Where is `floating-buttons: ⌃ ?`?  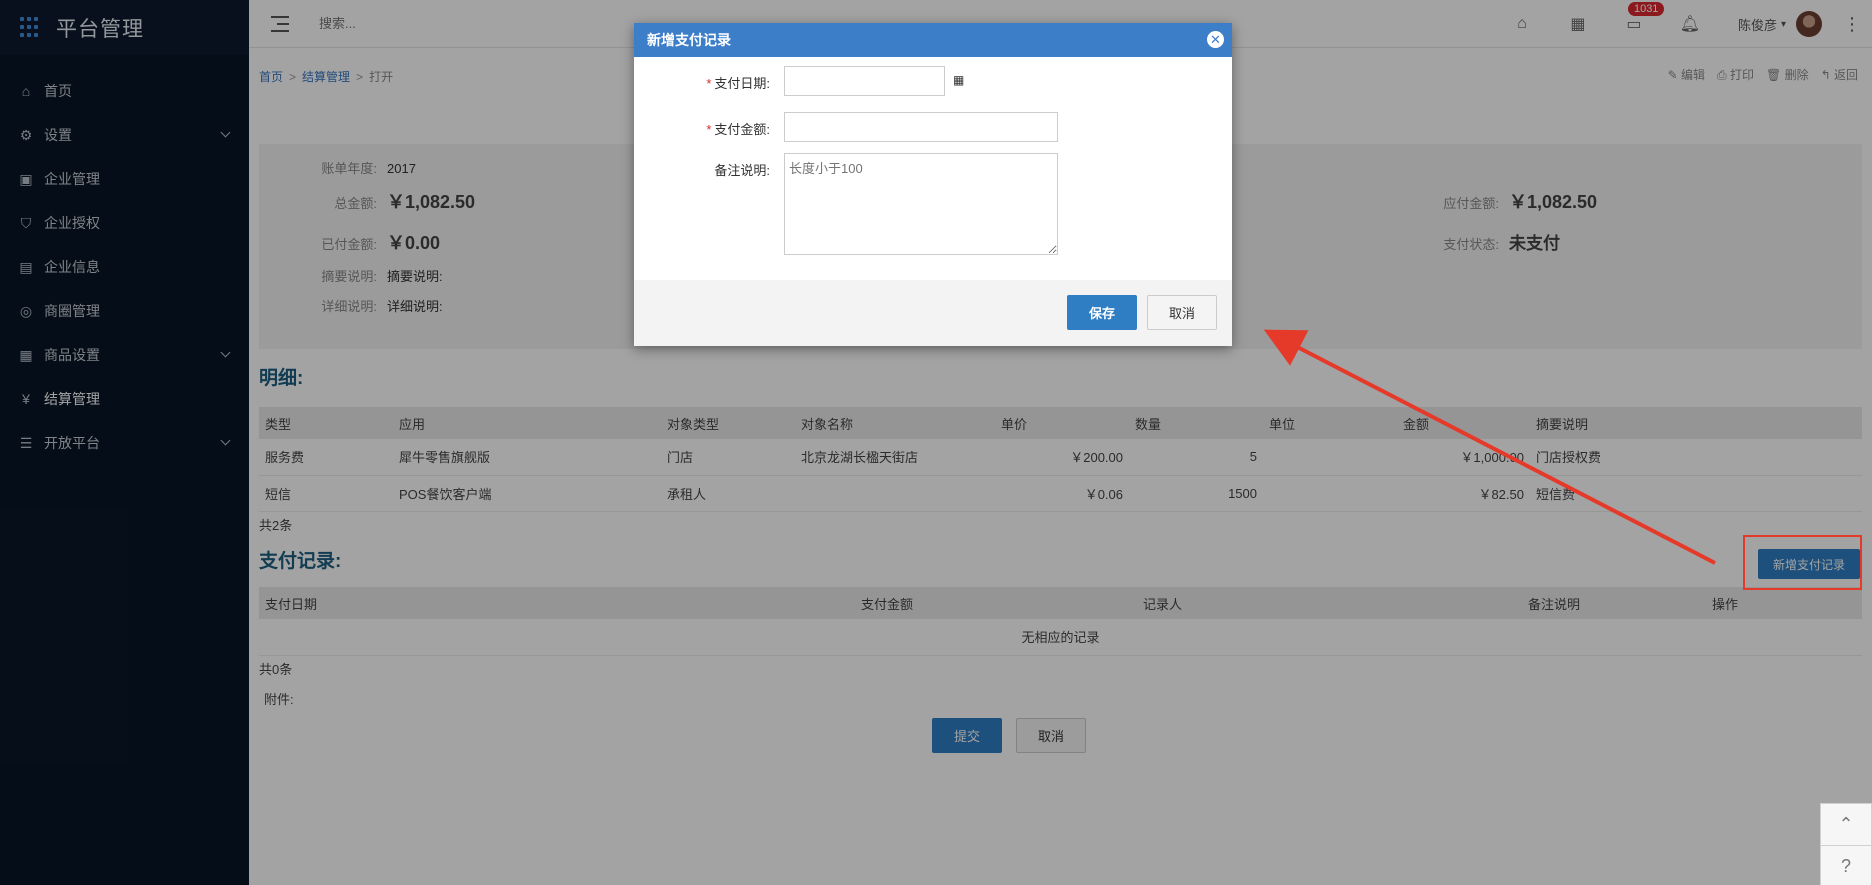 floating-buttons: ⌃ ? is located at coordinates (1846, 844).